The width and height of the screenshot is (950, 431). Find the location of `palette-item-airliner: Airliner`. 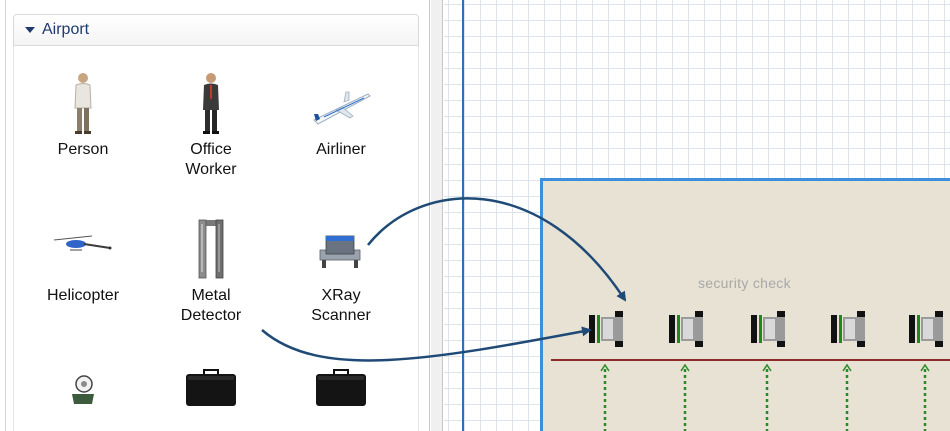

palette-item-airliner: Airliner is located at coordinates (341, 114).